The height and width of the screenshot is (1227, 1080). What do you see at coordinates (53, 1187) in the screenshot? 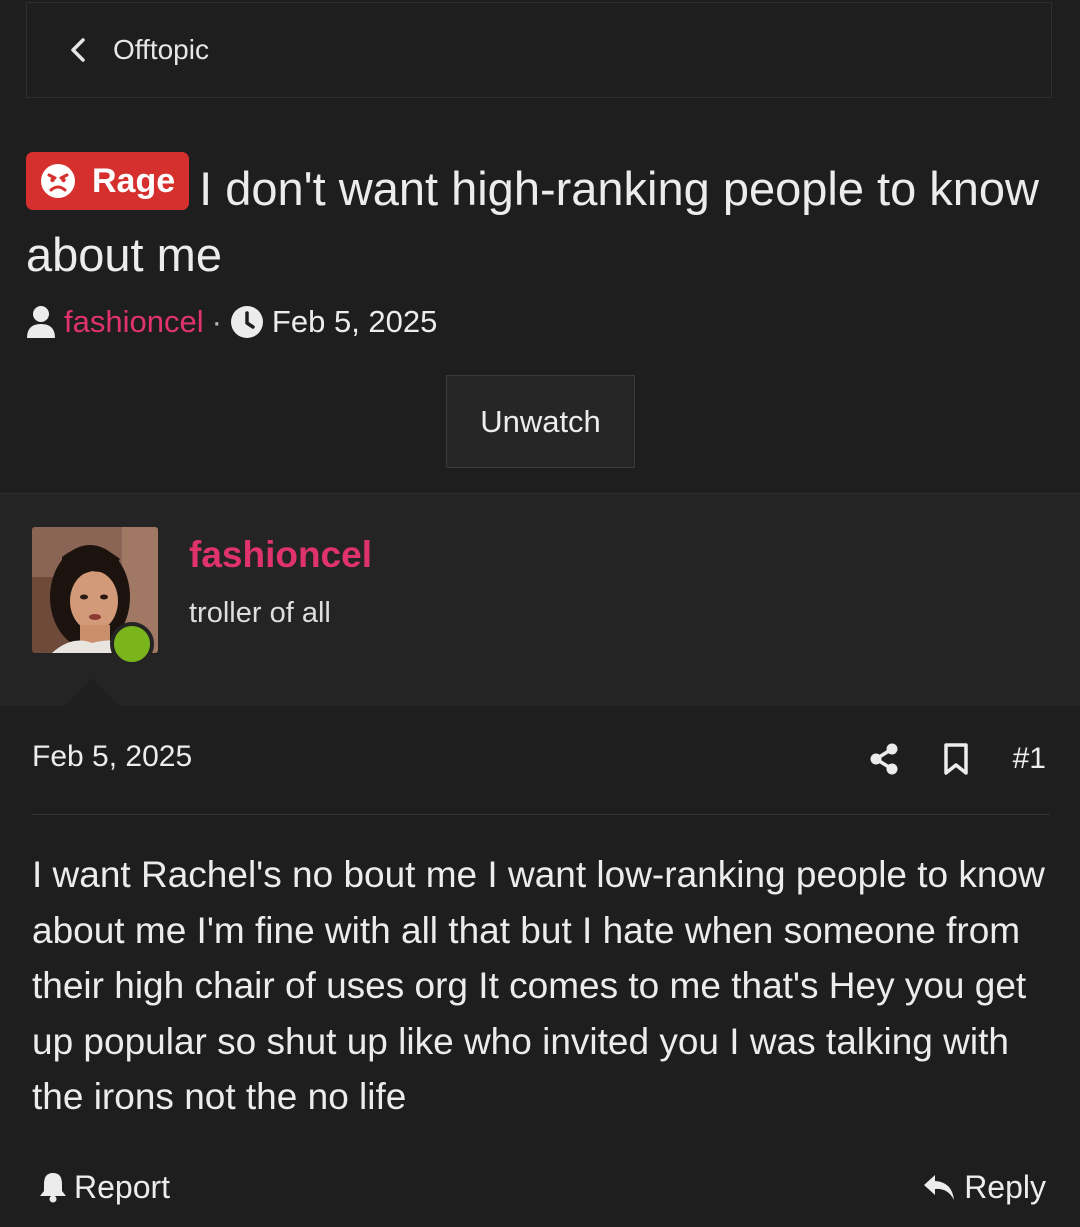
I see `bell-icon` at bounding box center [53, 1187].